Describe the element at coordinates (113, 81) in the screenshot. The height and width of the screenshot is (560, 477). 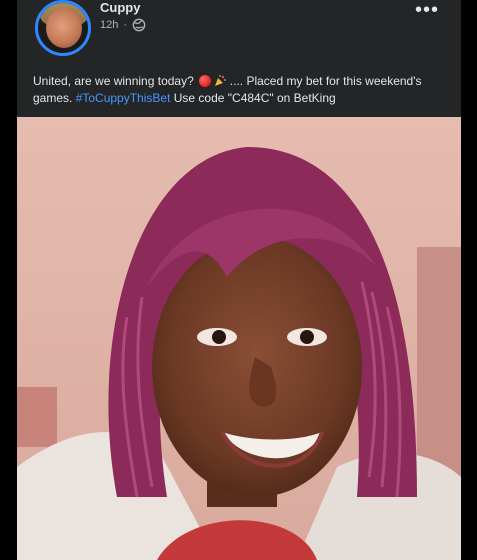
I see `post-text-part1: United, are we winning today?` at that location.